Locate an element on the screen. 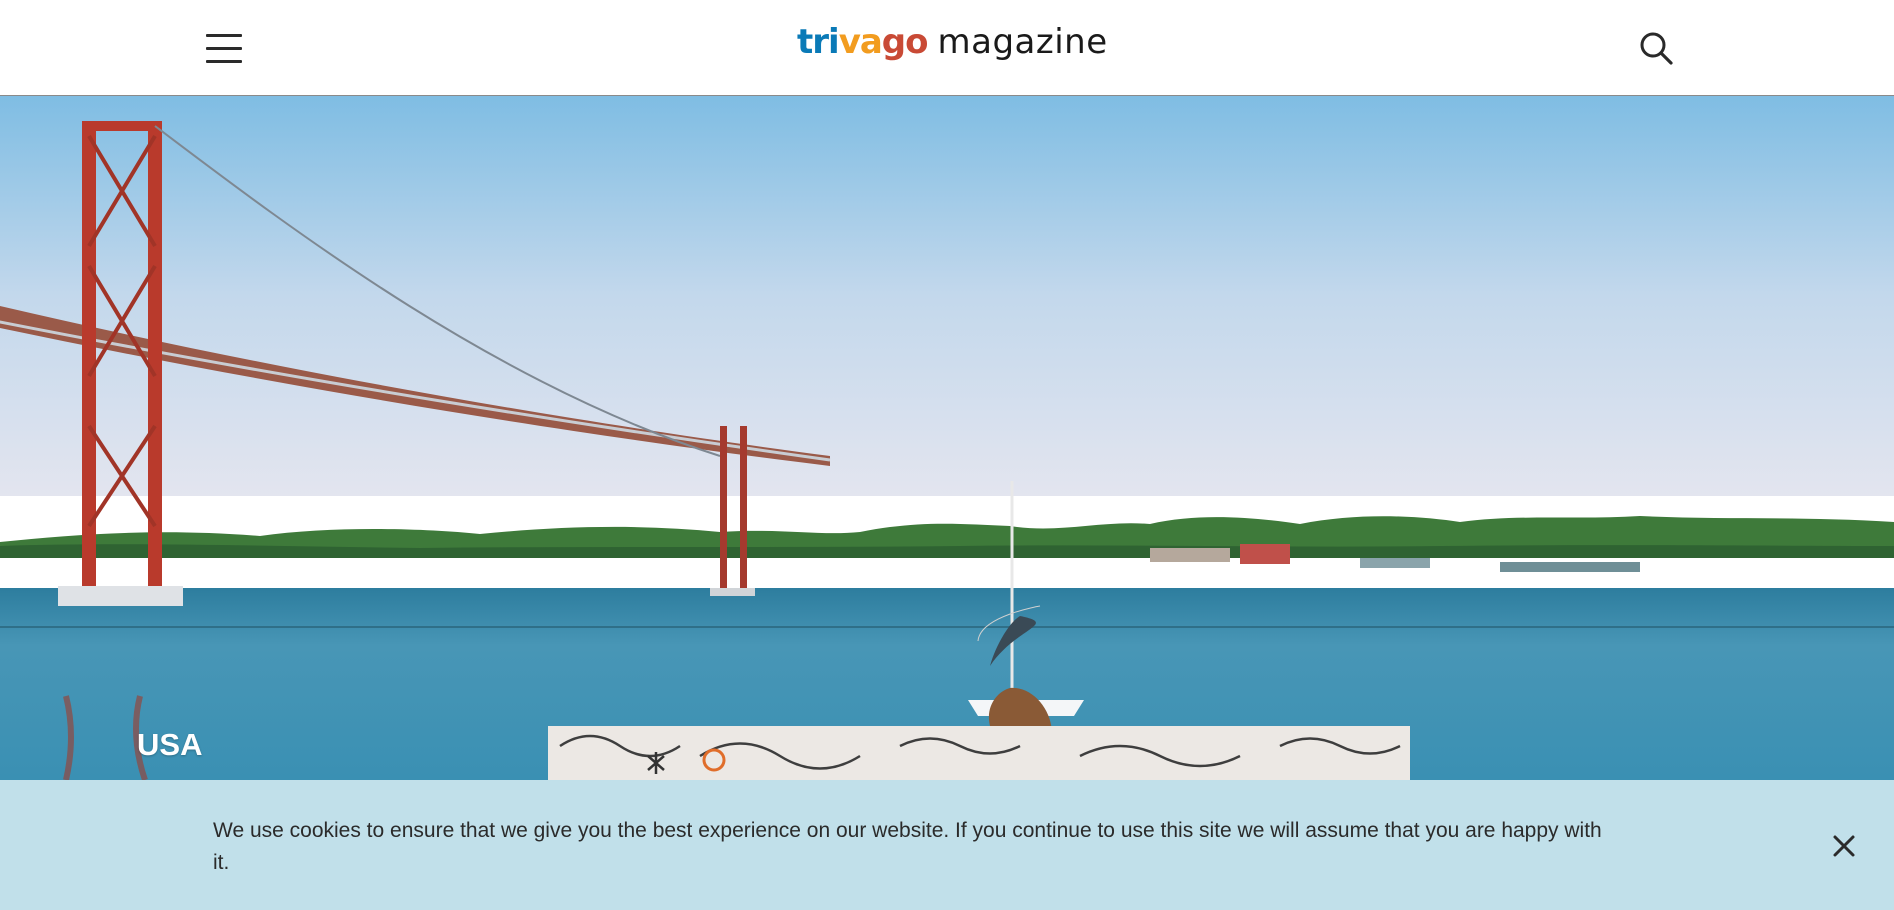  site-logo: trivago magazine is located at coordinates (952, 47).